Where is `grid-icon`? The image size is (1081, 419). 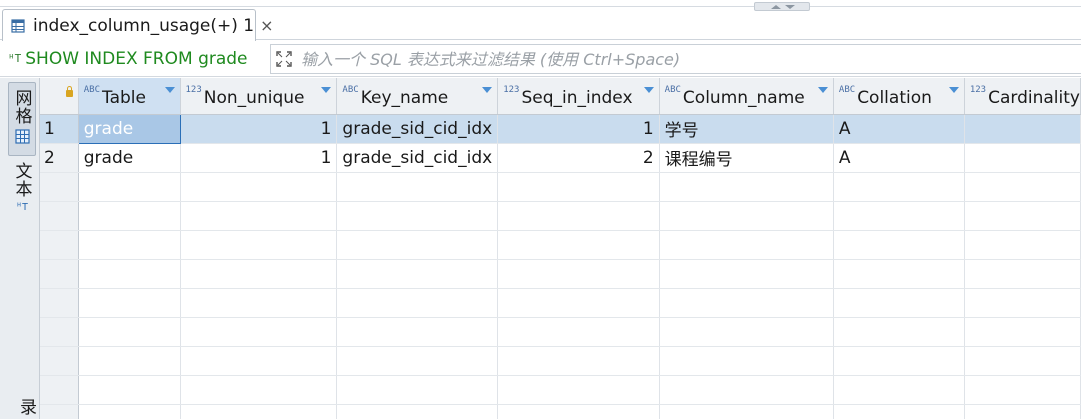
grid-icon is located at coordinates (22, 136).